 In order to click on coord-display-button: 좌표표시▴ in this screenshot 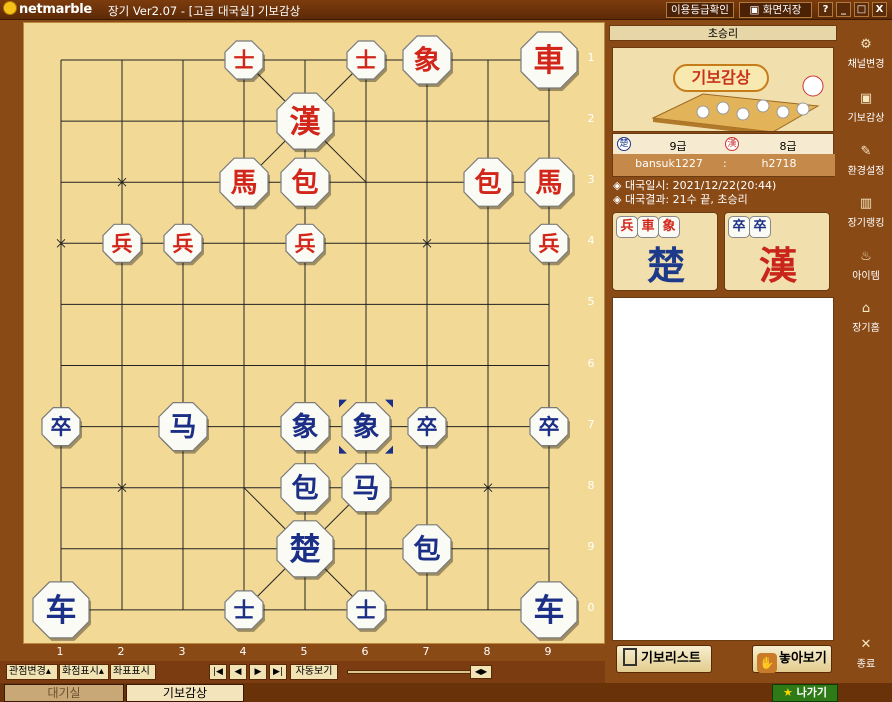, I will do `click(133, 677)`.